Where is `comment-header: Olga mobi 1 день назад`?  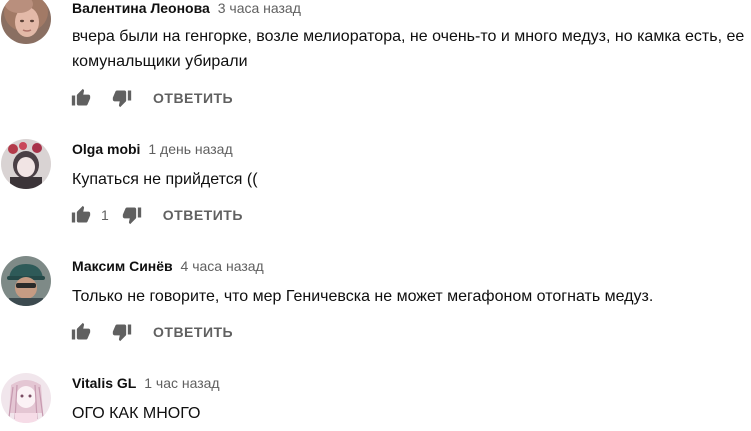
comment-header: Olga mobi 1 день назад is located at coordinates (152, 150).